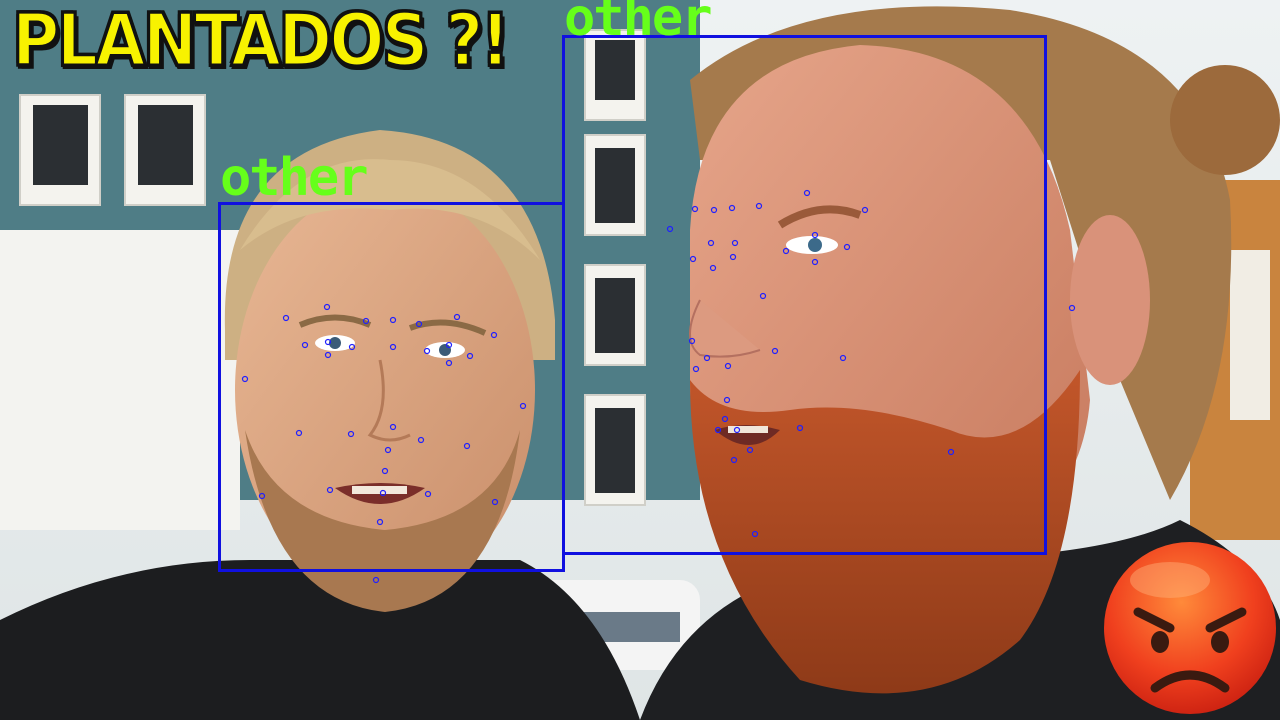  I want to click on angry-face-icon, so click(1190, 628).